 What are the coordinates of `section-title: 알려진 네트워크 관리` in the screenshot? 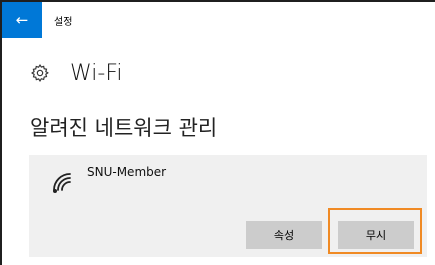 It's located at (124, 128).